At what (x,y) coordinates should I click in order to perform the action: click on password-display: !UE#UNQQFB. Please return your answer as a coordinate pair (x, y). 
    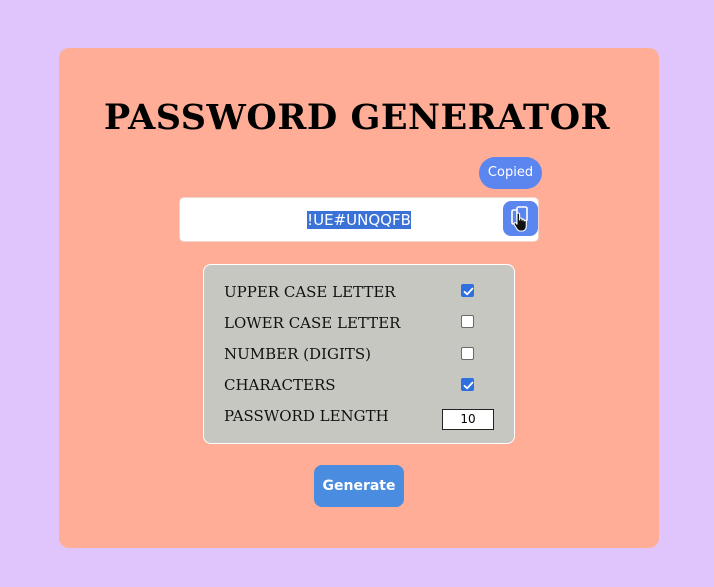
    Looking at the image, I should click on (359, 219).